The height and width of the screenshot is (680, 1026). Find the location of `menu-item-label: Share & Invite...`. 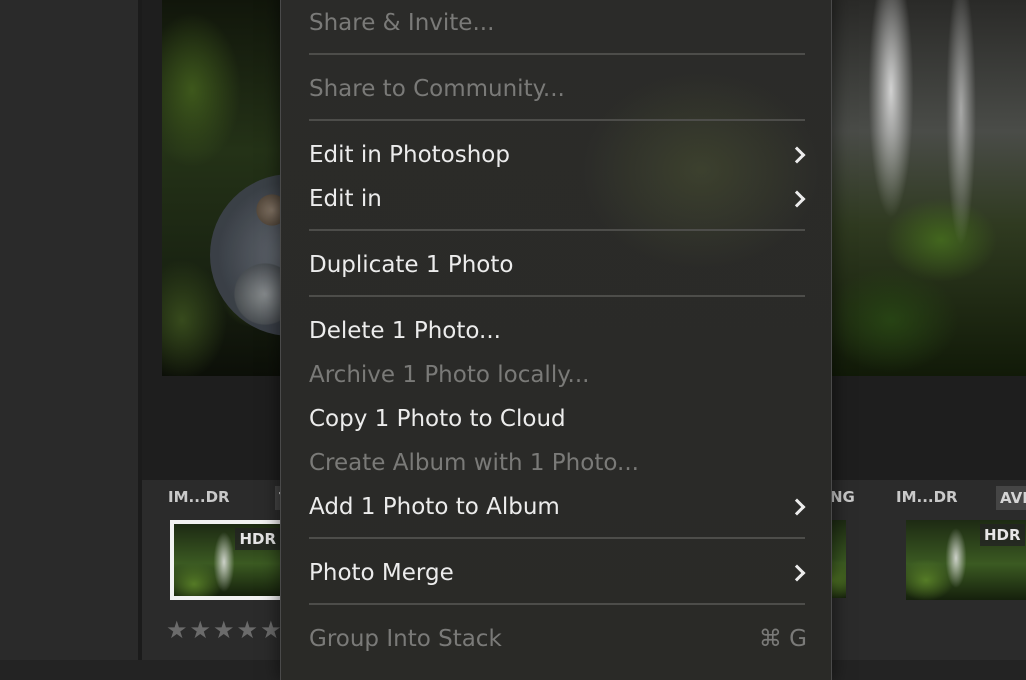

menu-item-label: Share & Invite... is located at coordinates (402, 23).